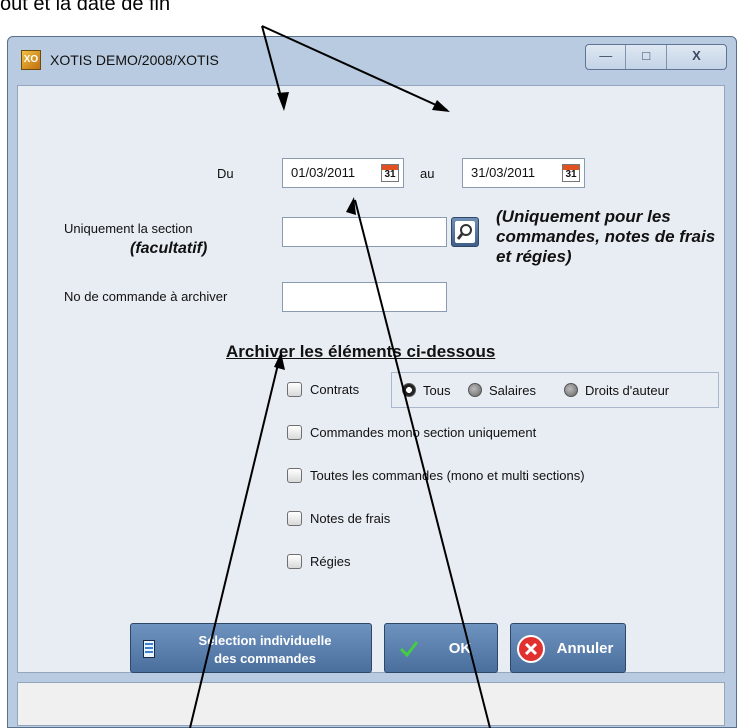  Describe the element at coordinates (294, 475) in the screenshot. I see `toutes-commandes-checkbox` at that location.